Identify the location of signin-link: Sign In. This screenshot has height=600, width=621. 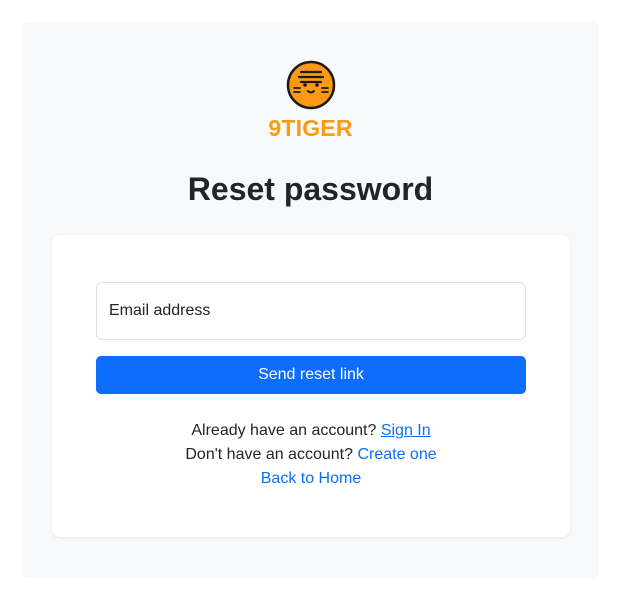
(406, 430).